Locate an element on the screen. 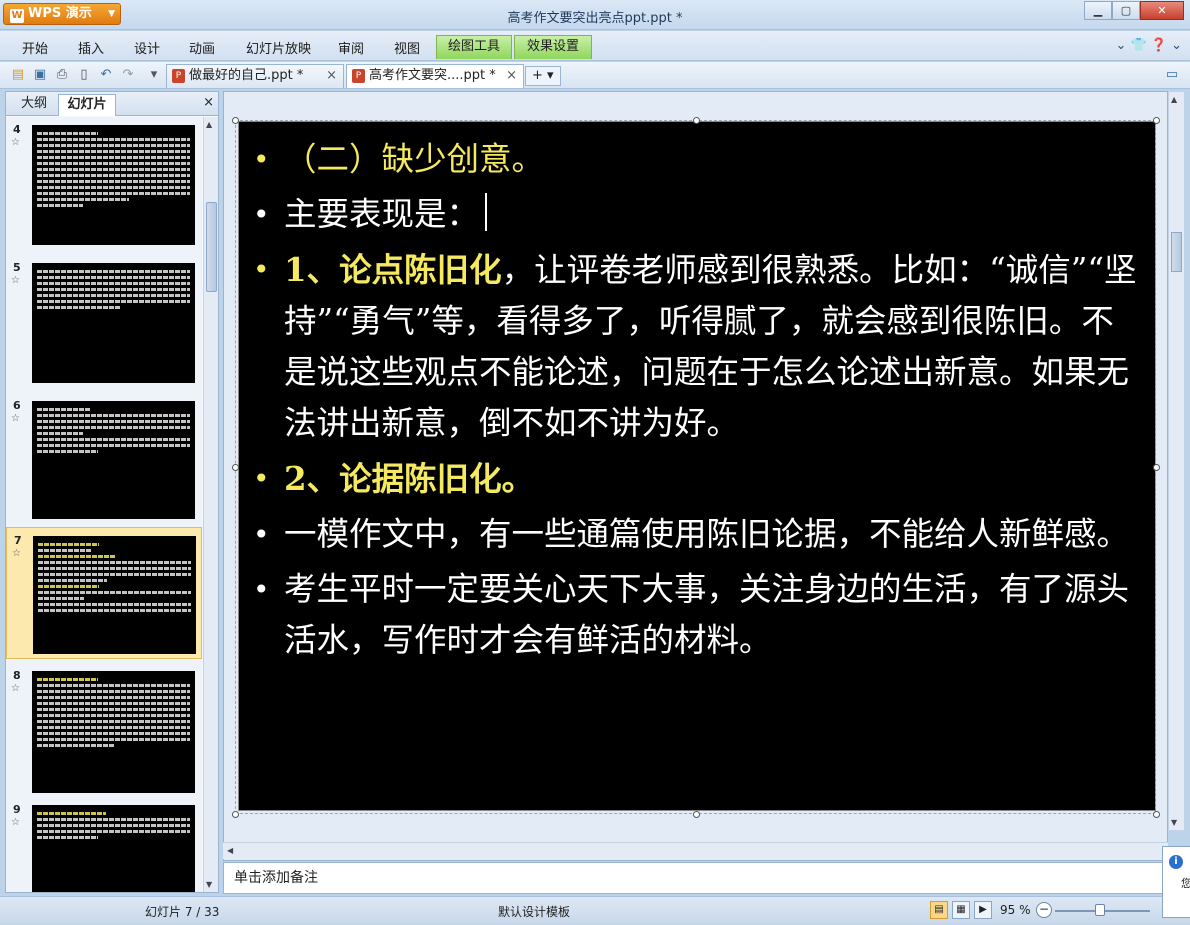 This screenshot has height=925, width=1190. slide-thumbnail-selected: 7 ☆ is located at coordinates (104, 593).